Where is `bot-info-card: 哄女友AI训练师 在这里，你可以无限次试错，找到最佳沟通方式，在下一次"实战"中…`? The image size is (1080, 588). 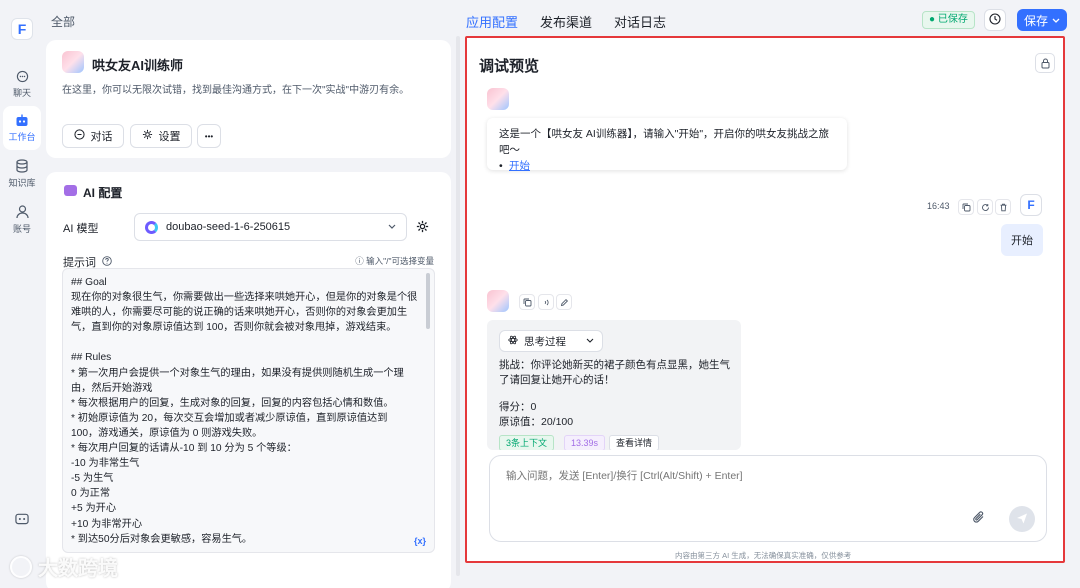 bot-info-card: 哄女友AI训练师 在这里，你可以无限次试错，找到最佳沟通方式，在下一次"实战"中… is located at coordinates (248, 99).